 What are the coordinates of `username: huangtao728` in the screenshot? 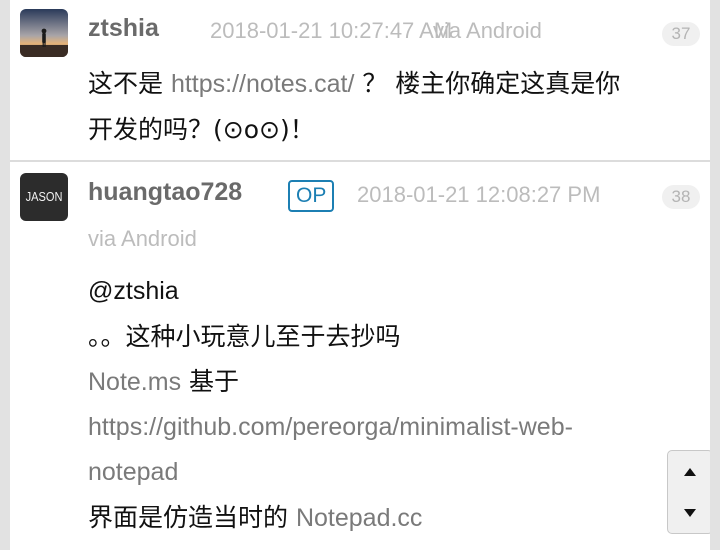 It's located at (165, 192).